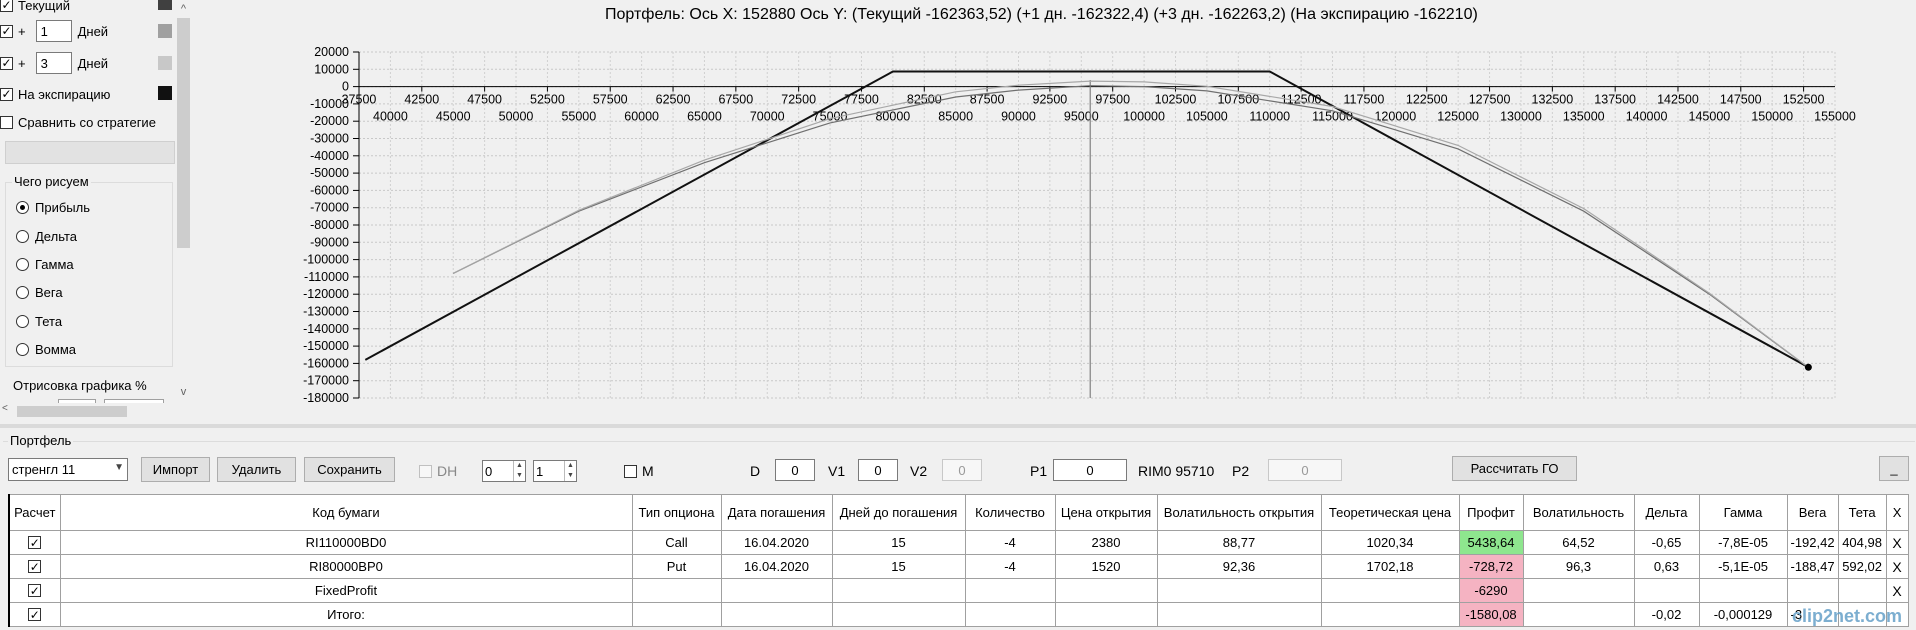 The height and width of the screenshot is (630, 1916). I want to click on cell-code: RI80000BP0, so click(346, 566).